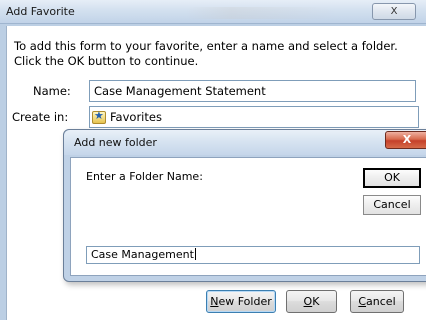 The width and height of the screenshot is (426, 320). I want to click on background-ghost-text, so click(261, 13).